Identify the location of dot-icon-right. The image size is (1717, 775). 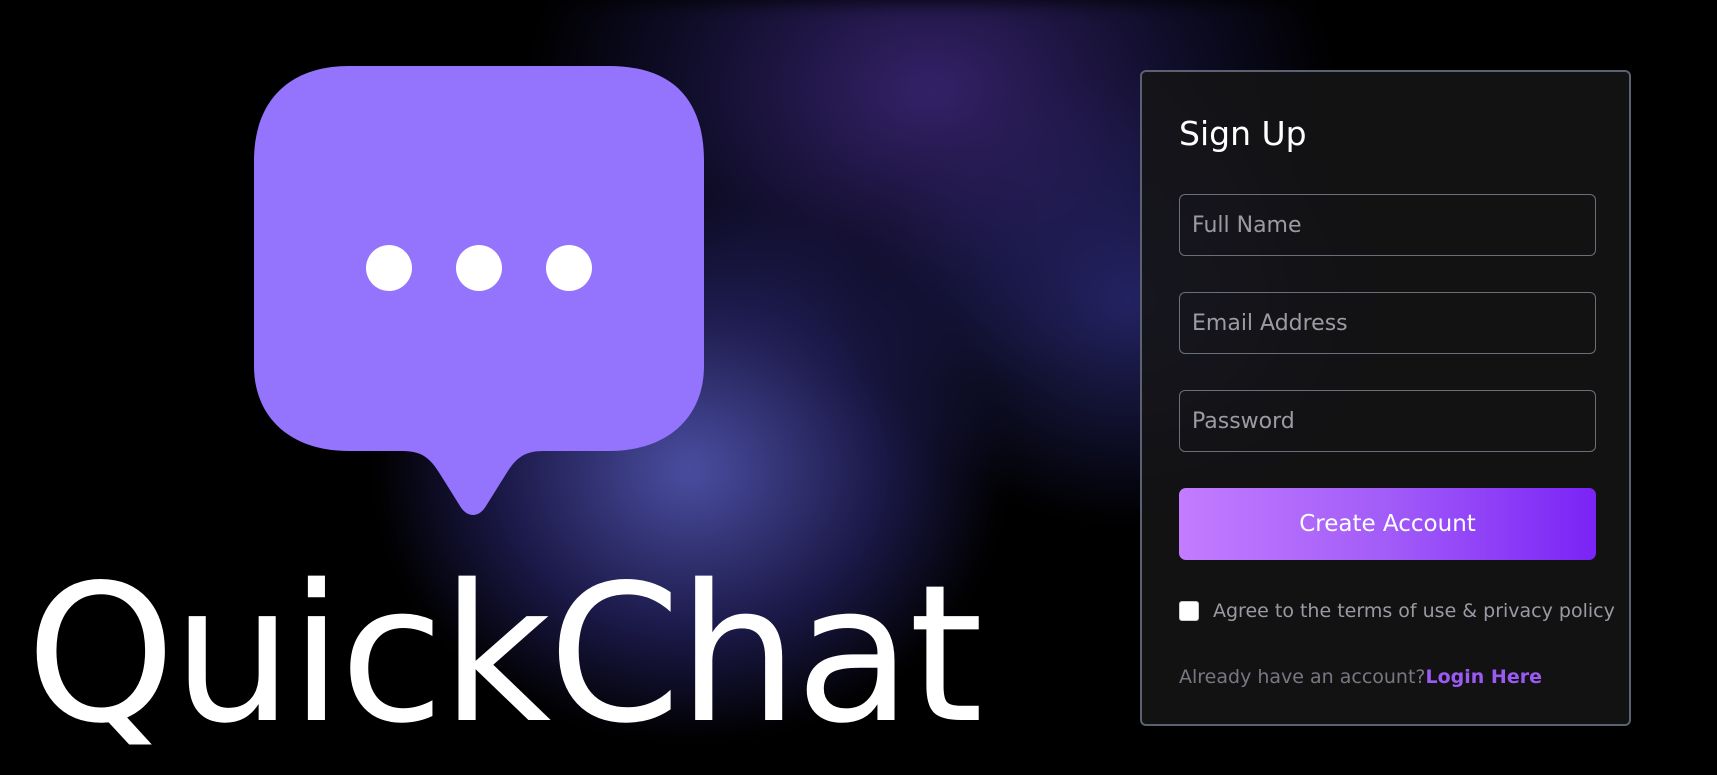
(569, 268).